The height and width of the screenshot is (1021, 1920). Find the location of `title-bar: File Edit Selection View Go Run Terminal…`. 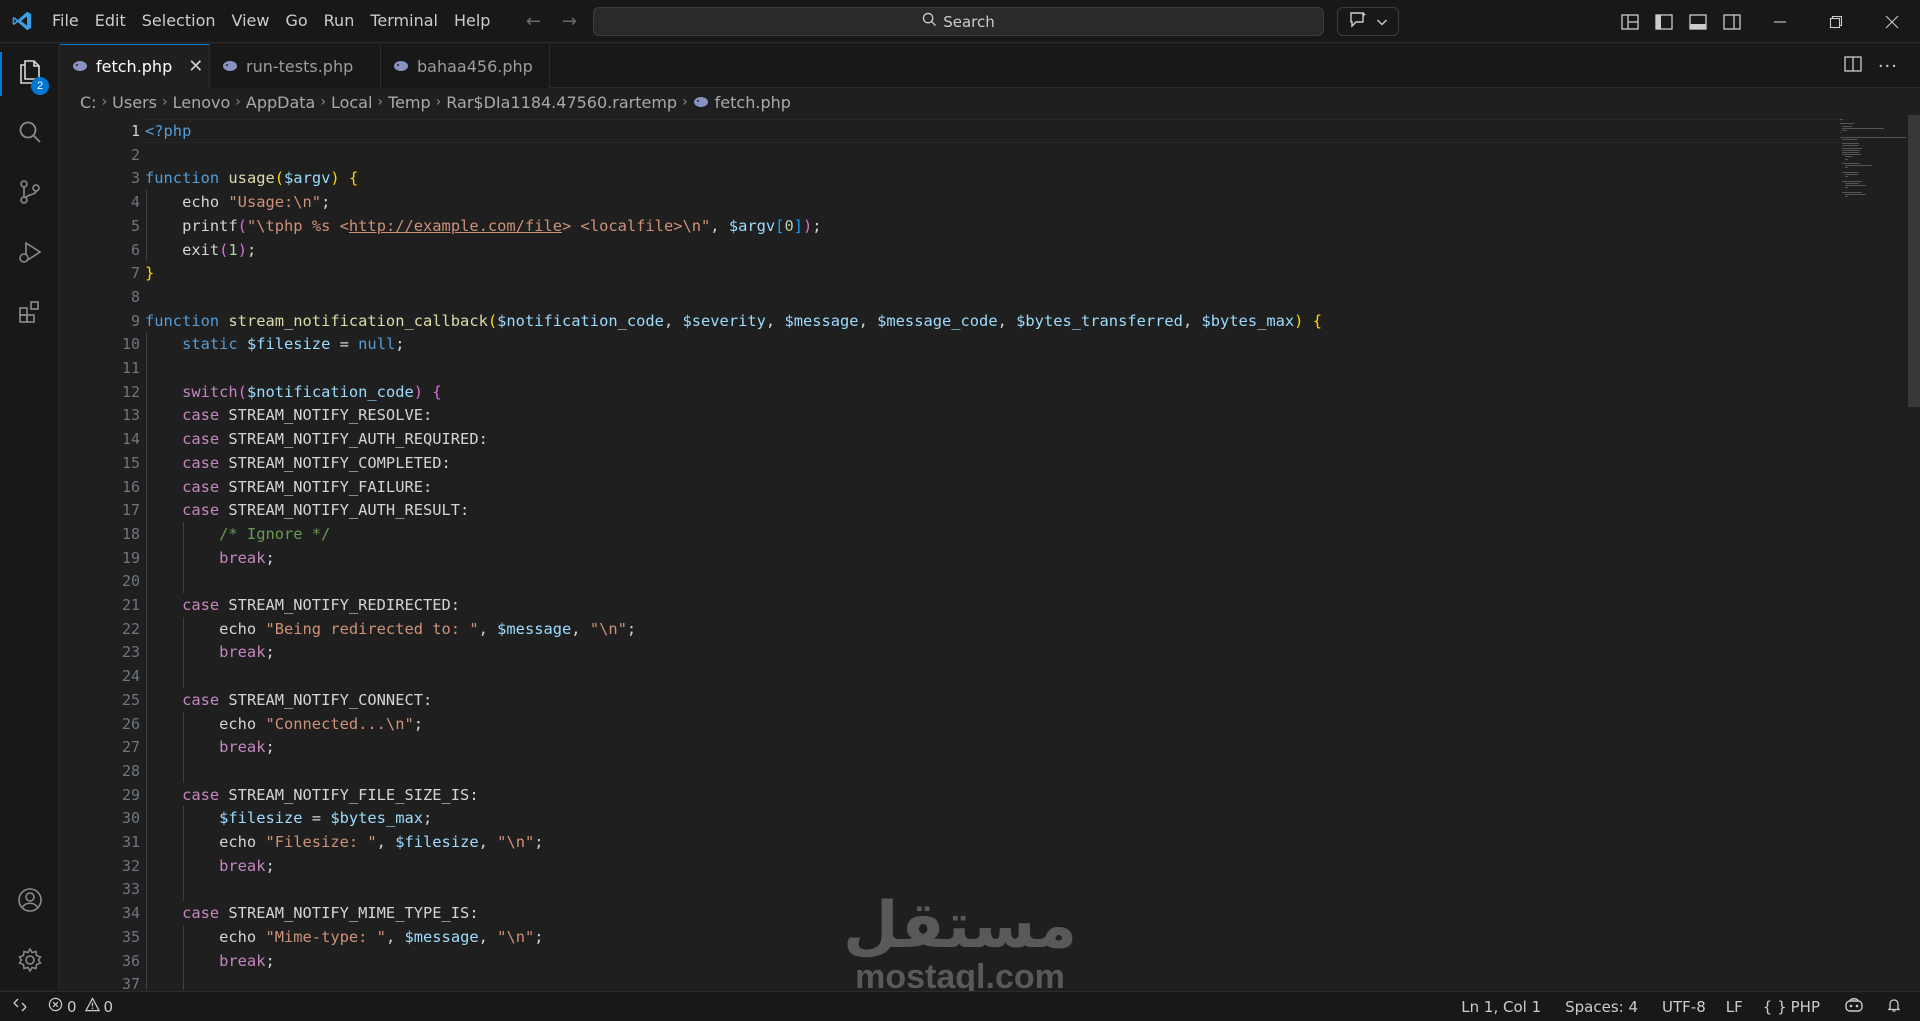

title-bar: File Edit Selection View Go Run Terminal… is located at coordinates (960, 21).